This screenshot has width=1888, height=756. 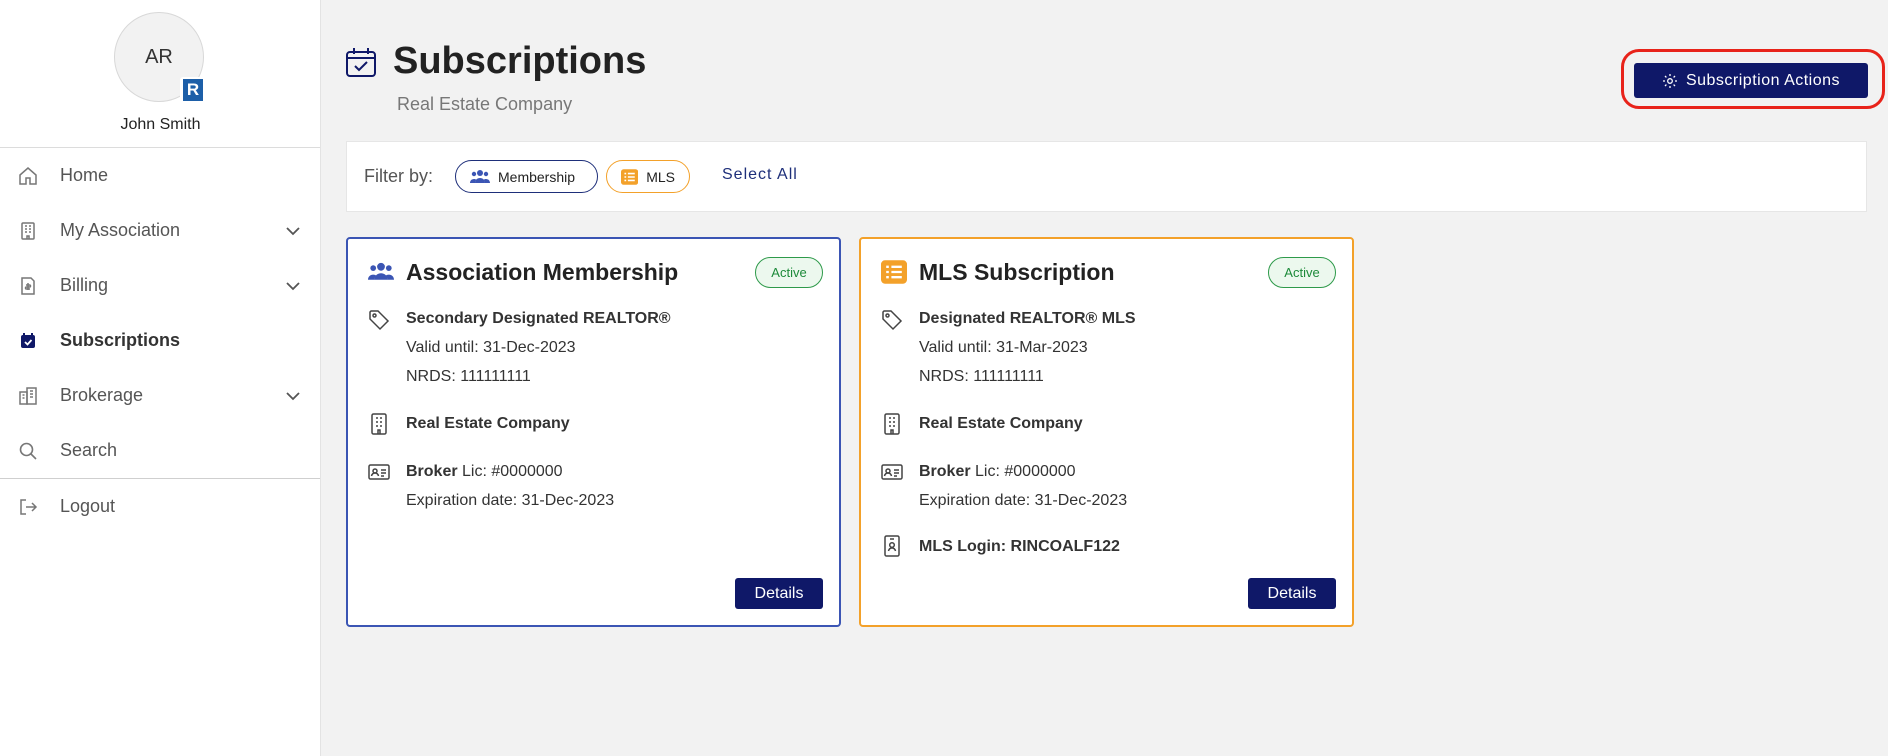 I want to click on sidebar-item-association: My Association, so click(x=160, y=230).